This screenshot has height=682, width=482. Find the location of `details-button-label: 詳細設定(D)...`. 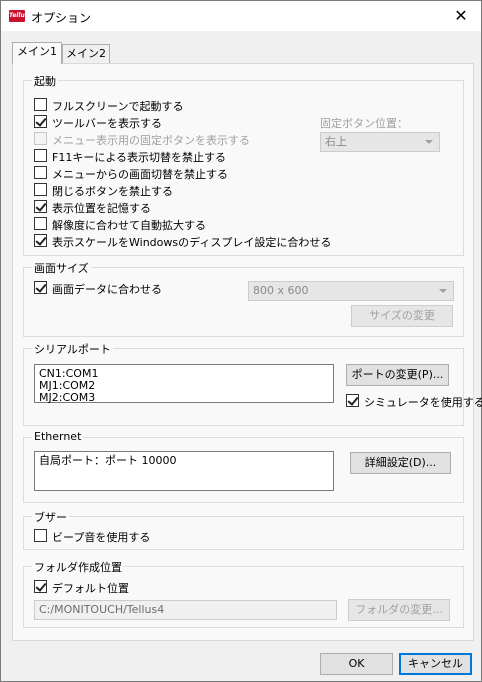

details-button-label: 詳細設定(D)... is located at coordinates (400, 462).